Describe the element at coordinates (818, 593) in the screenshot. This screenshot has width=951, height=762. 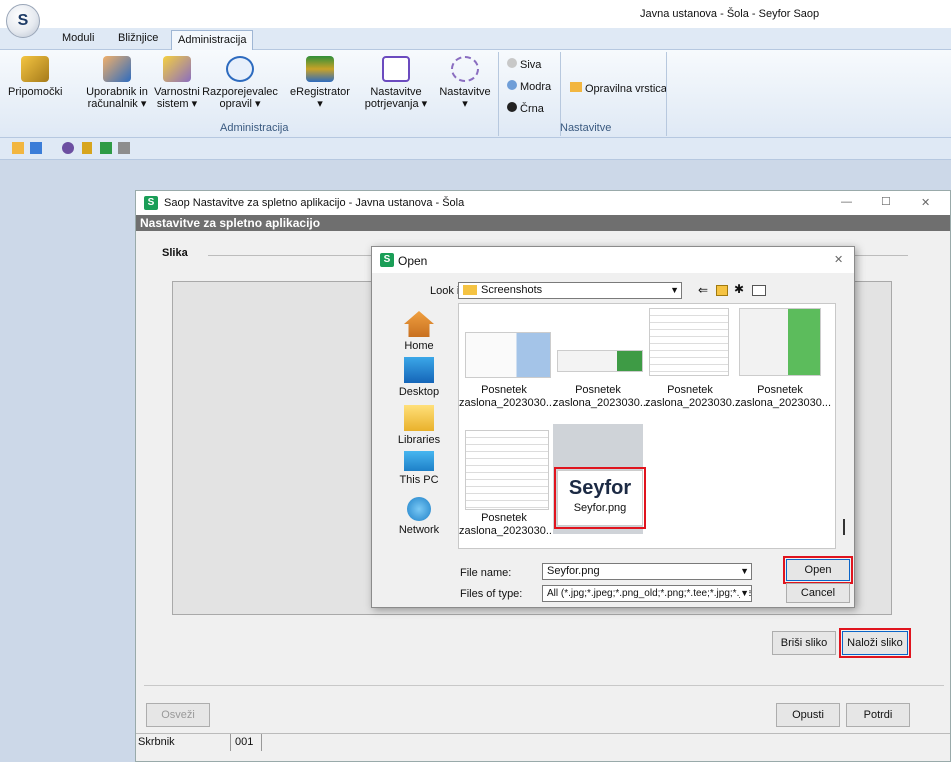
I see `cancel-button: Cancel` at that location.